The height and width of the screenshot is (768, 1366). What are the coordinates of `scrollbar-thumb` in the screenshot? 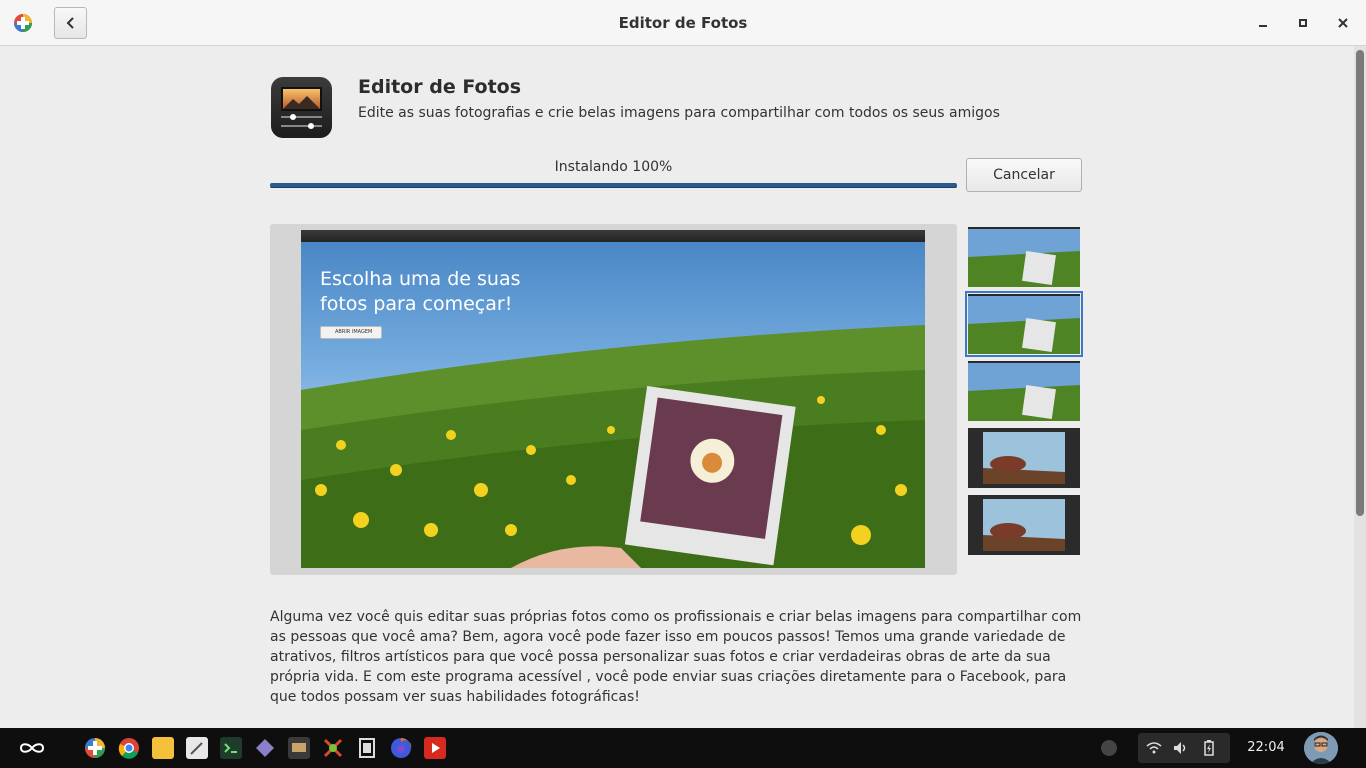 It's located at (1360, 283).